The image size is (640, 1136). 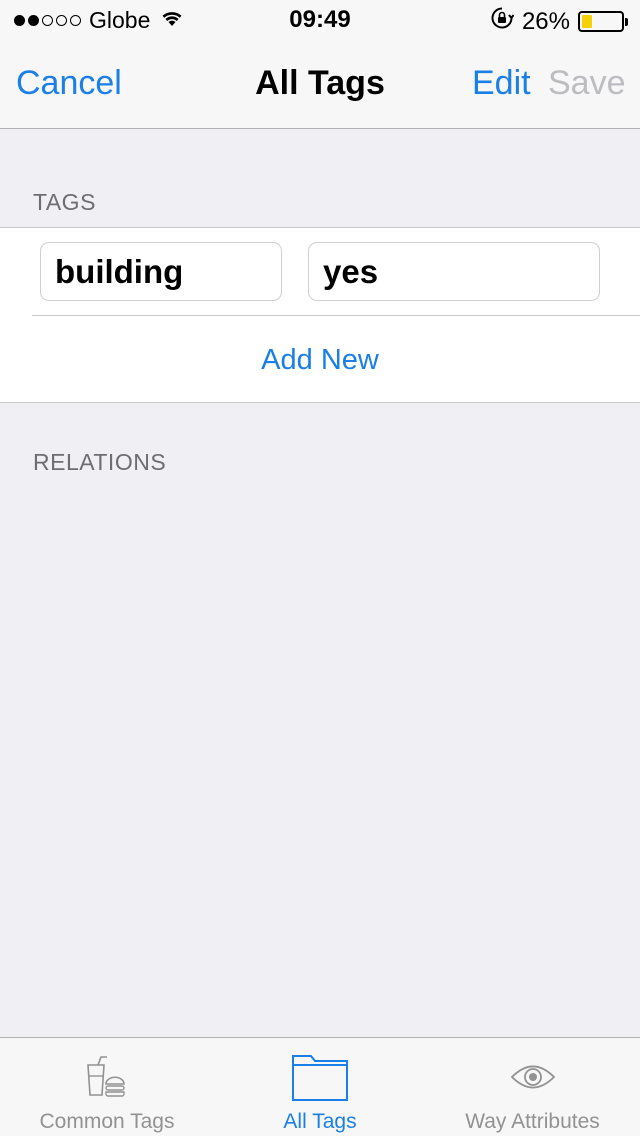 What do you see at coordinates (100, 462) in the screenshot?
I see `relations-section-header: RELATIONS` at bounding box center [100, 462].